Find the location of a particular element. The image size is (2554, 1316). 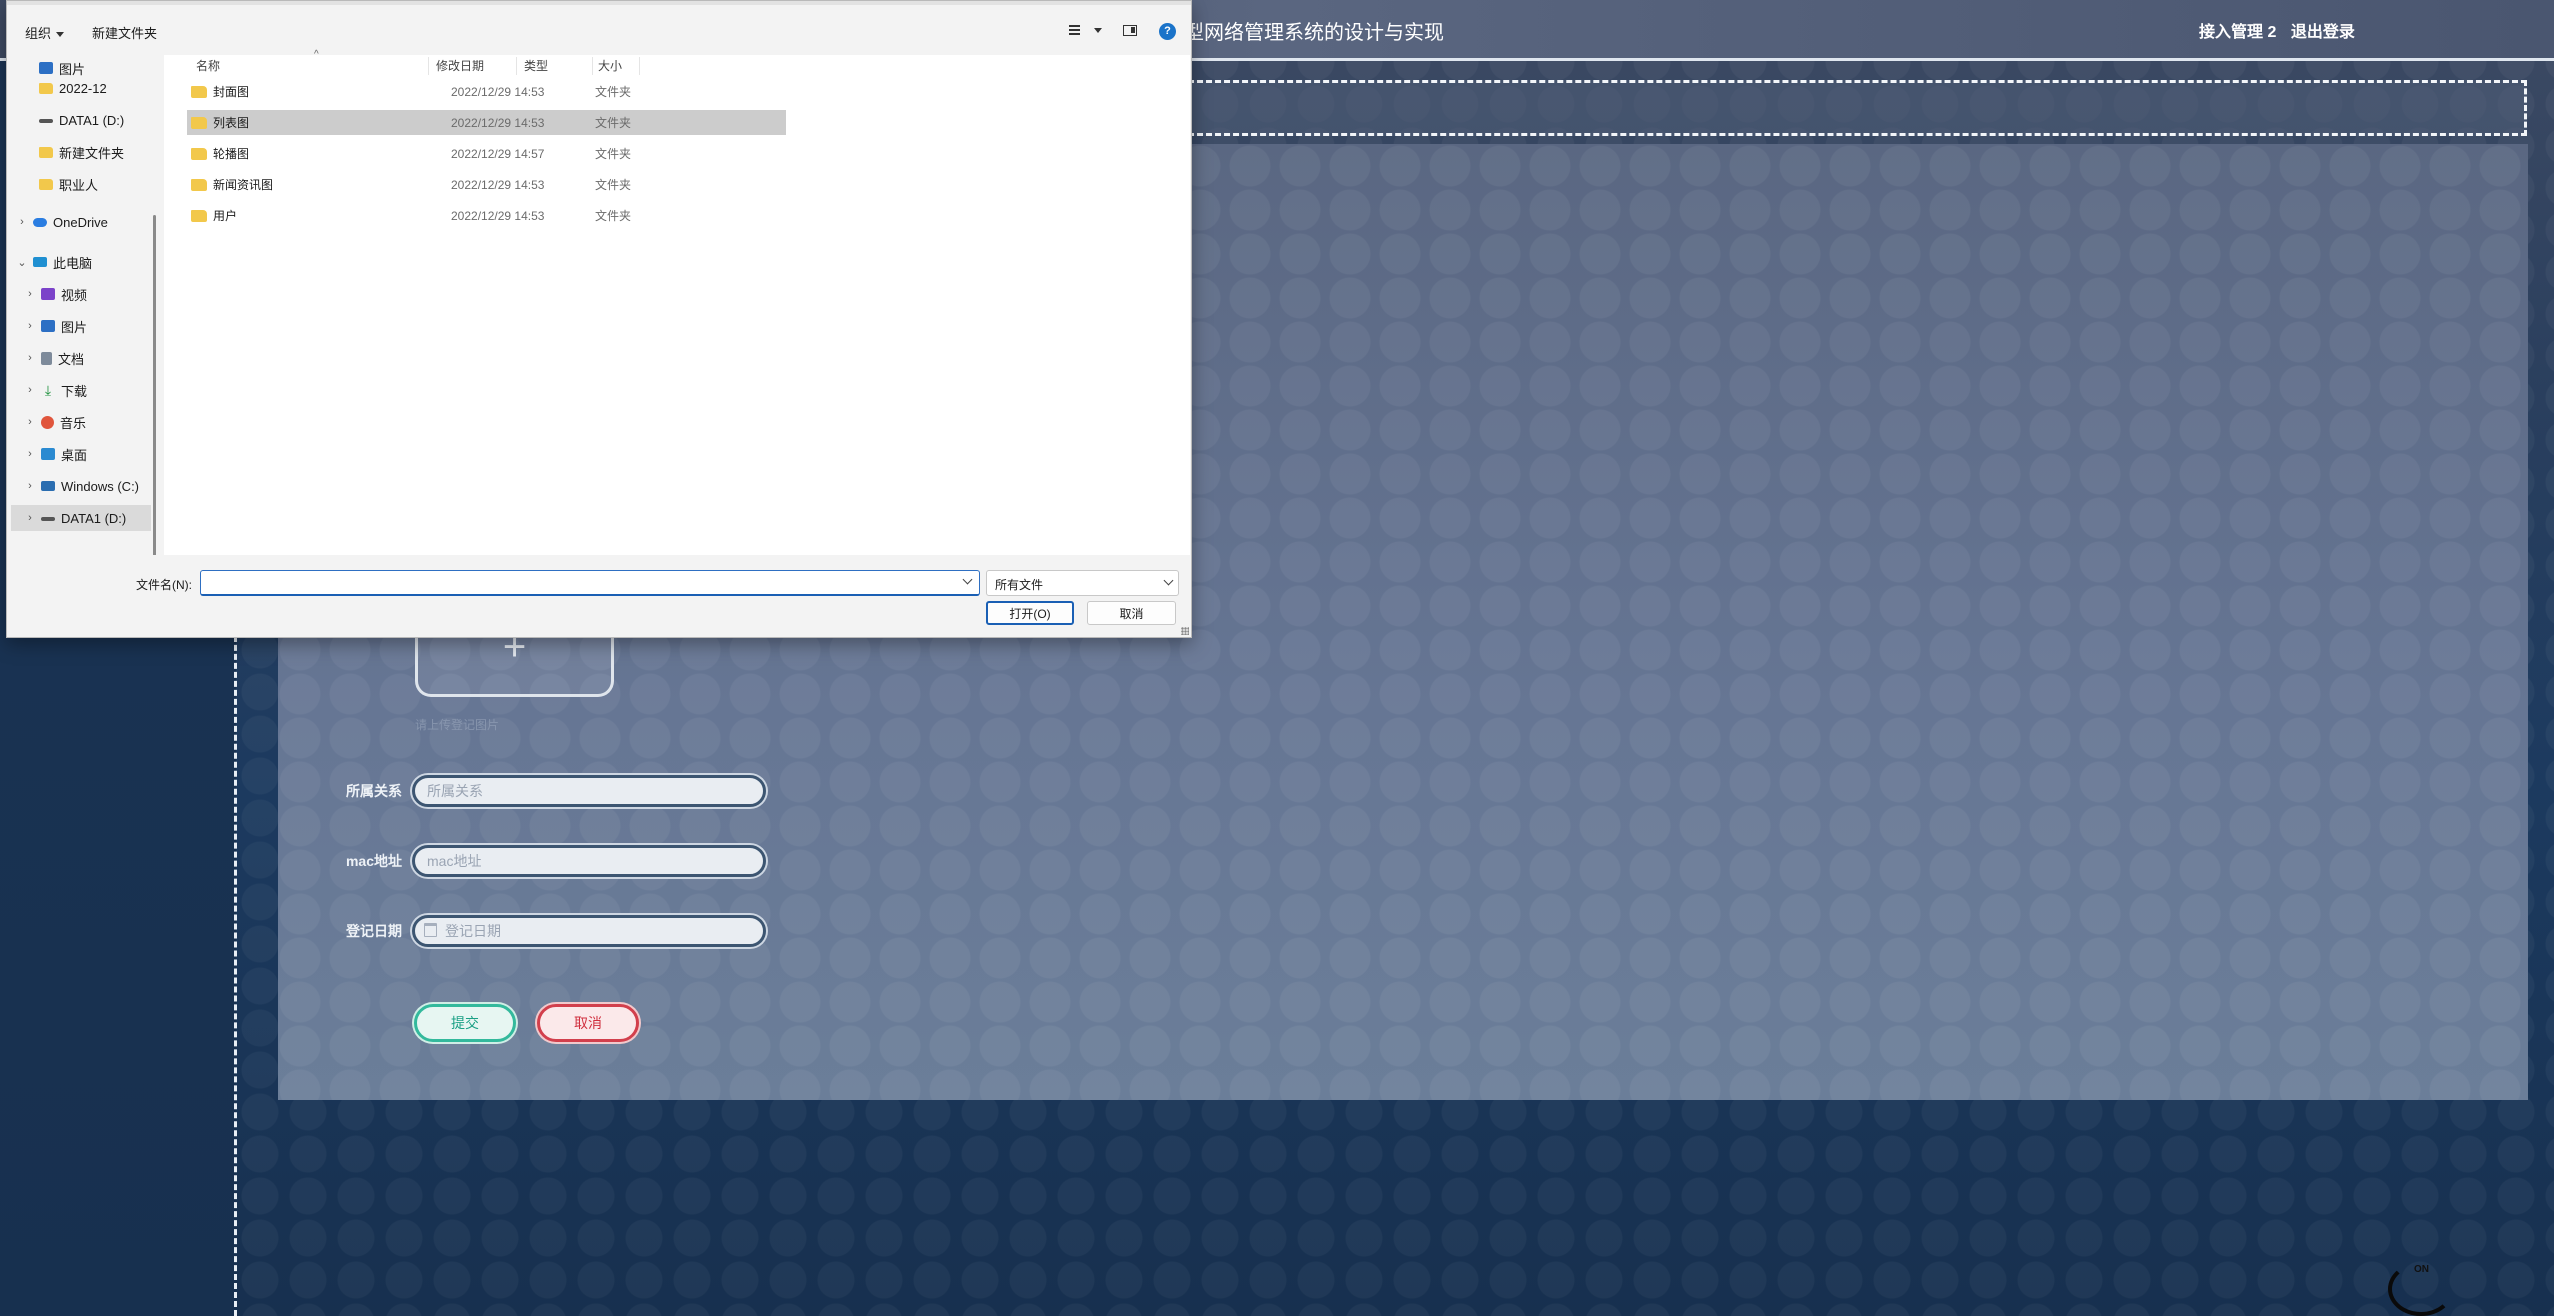

column-header-size: 大小 is located at coordinates (610, 65).